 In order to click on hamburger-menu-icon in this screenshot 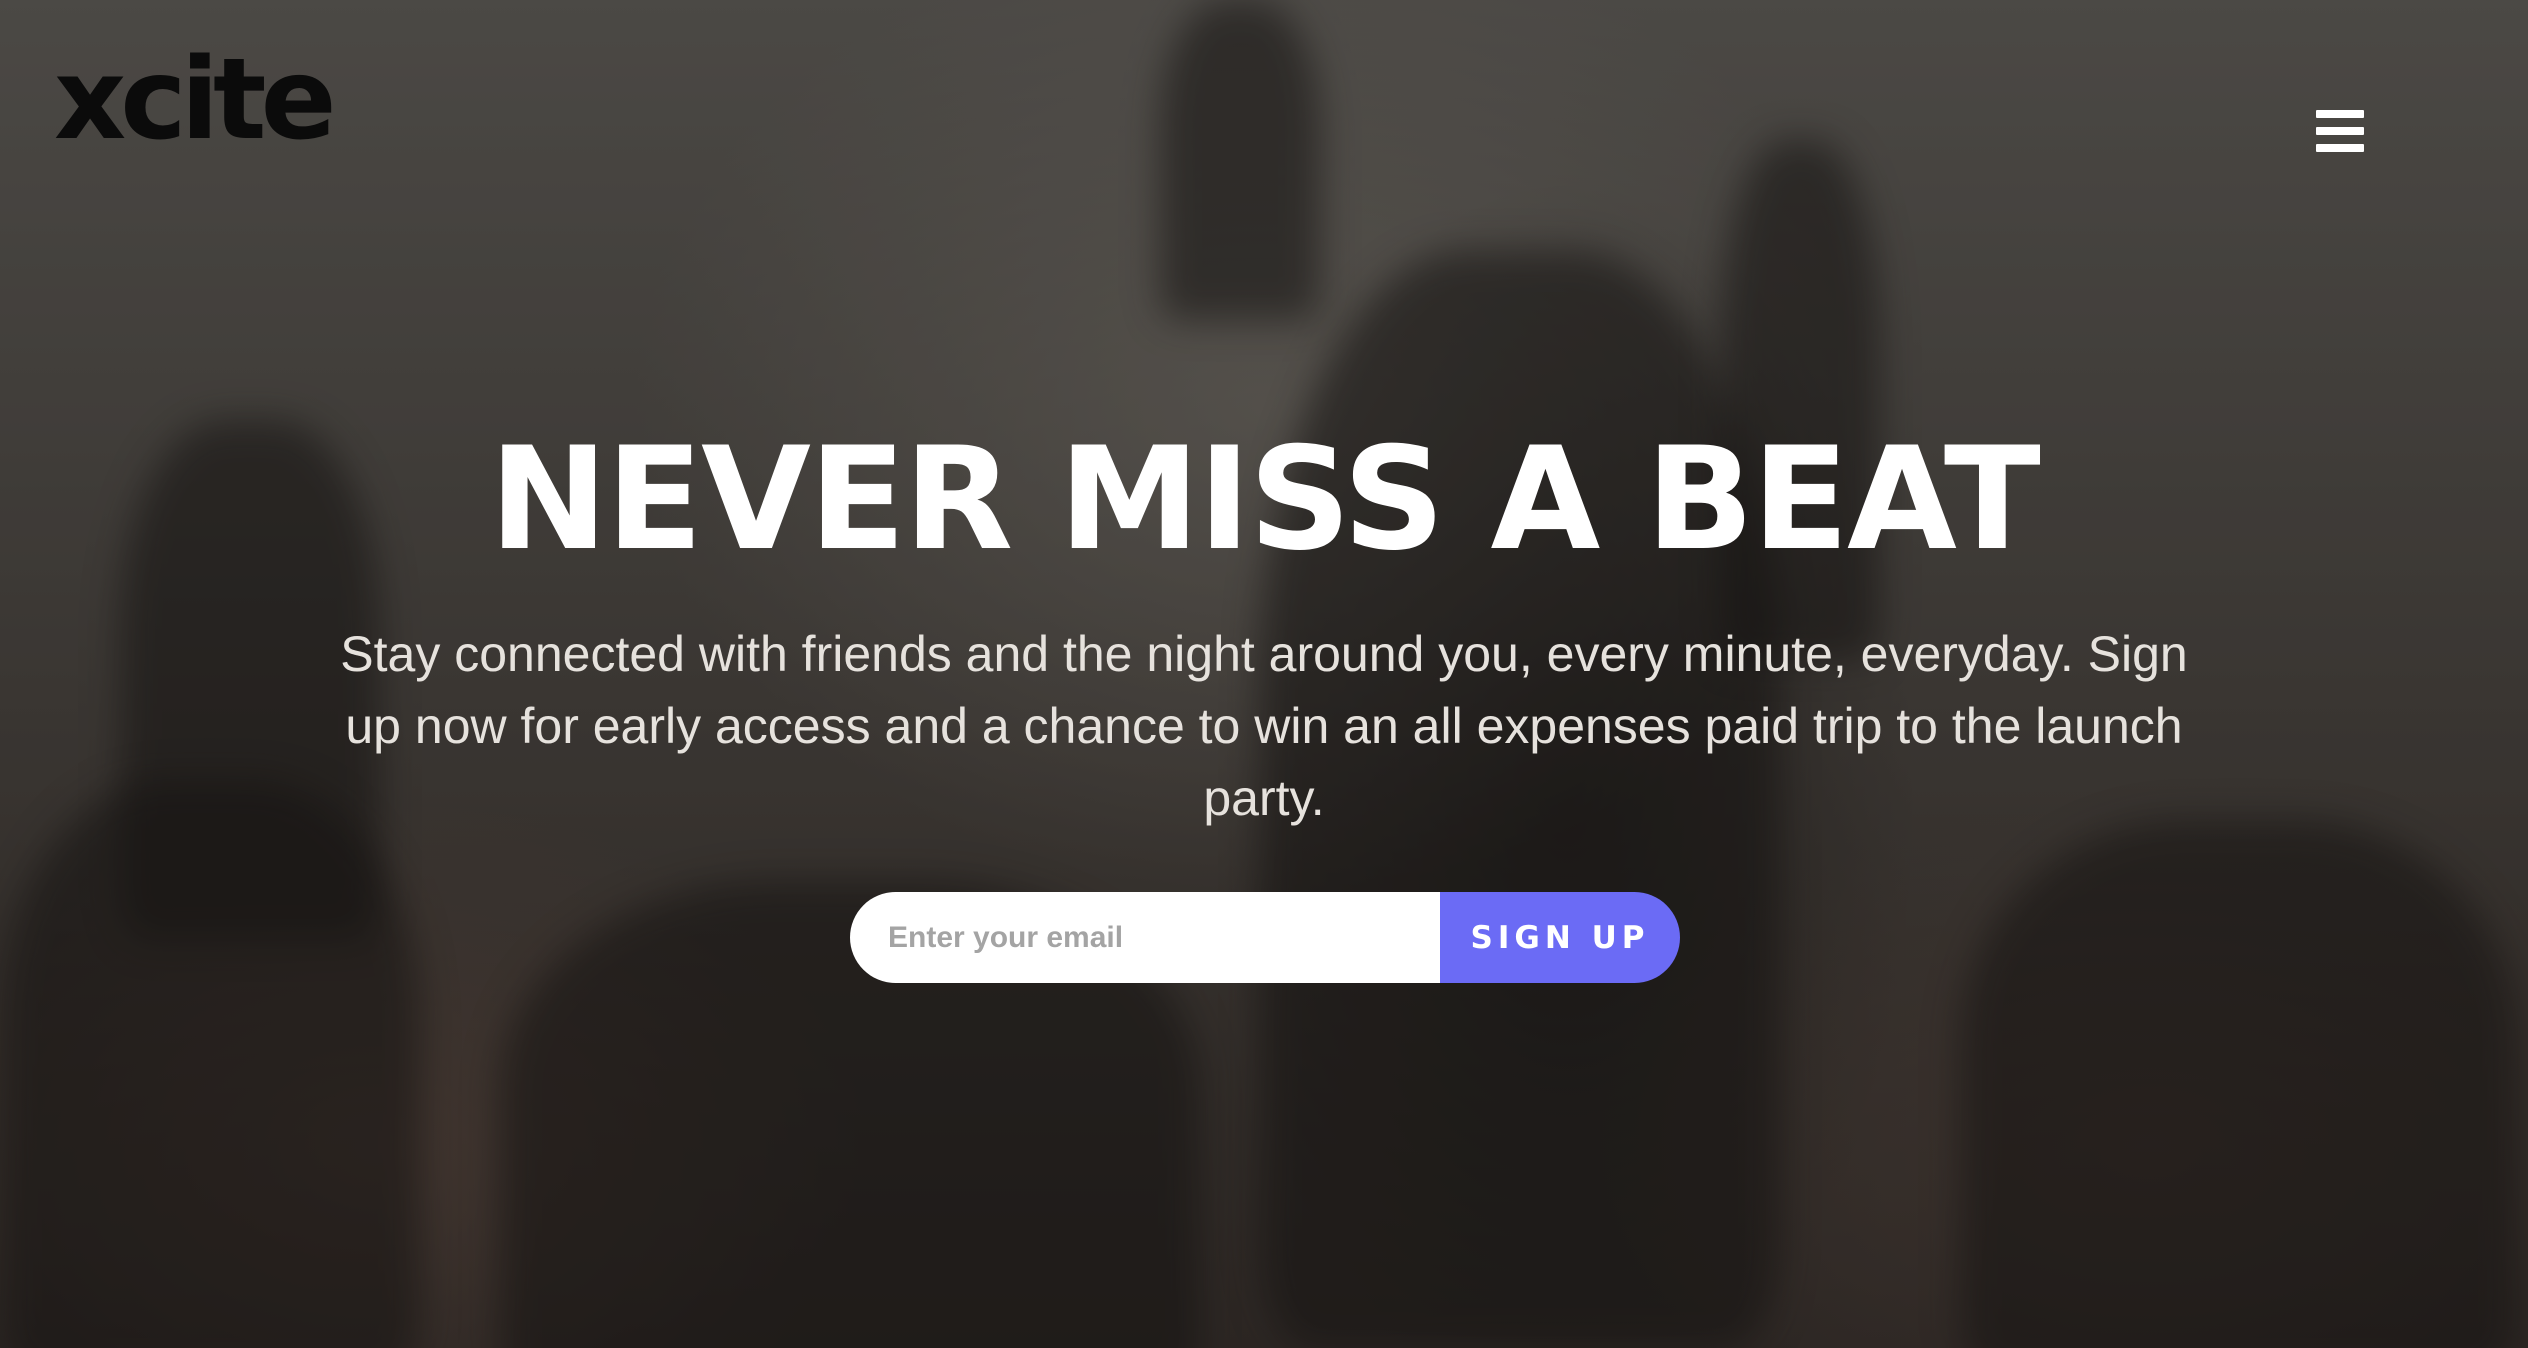, I will do `click(2340, 131)`.